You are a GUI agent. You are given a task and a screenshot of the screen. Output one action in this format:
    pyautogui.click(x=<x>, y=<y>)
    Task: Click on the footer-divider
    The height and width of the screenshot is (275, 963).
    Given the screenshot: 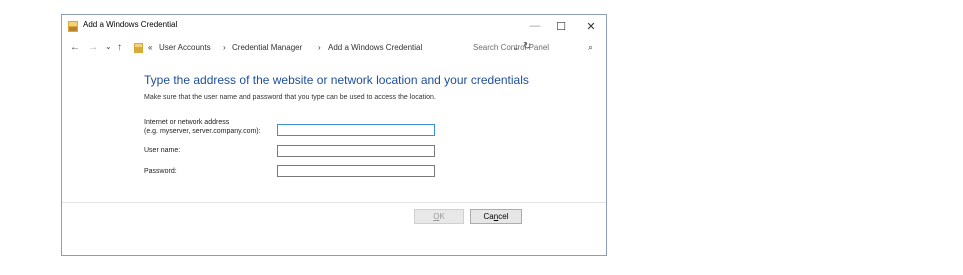 What is the action you would take?
    pyautogui.click(x=334, y=202)
    